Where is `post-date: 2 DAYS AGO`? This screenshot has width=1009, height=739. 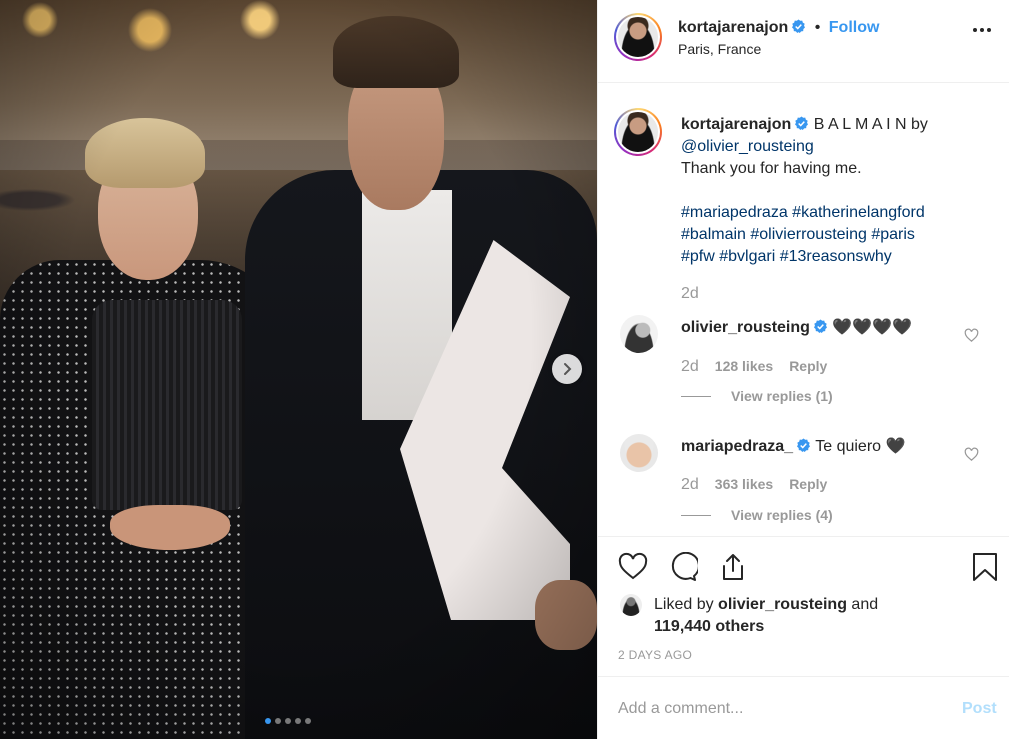
post-date: 2 DAYS AGO is located at coordinates (655, 655).